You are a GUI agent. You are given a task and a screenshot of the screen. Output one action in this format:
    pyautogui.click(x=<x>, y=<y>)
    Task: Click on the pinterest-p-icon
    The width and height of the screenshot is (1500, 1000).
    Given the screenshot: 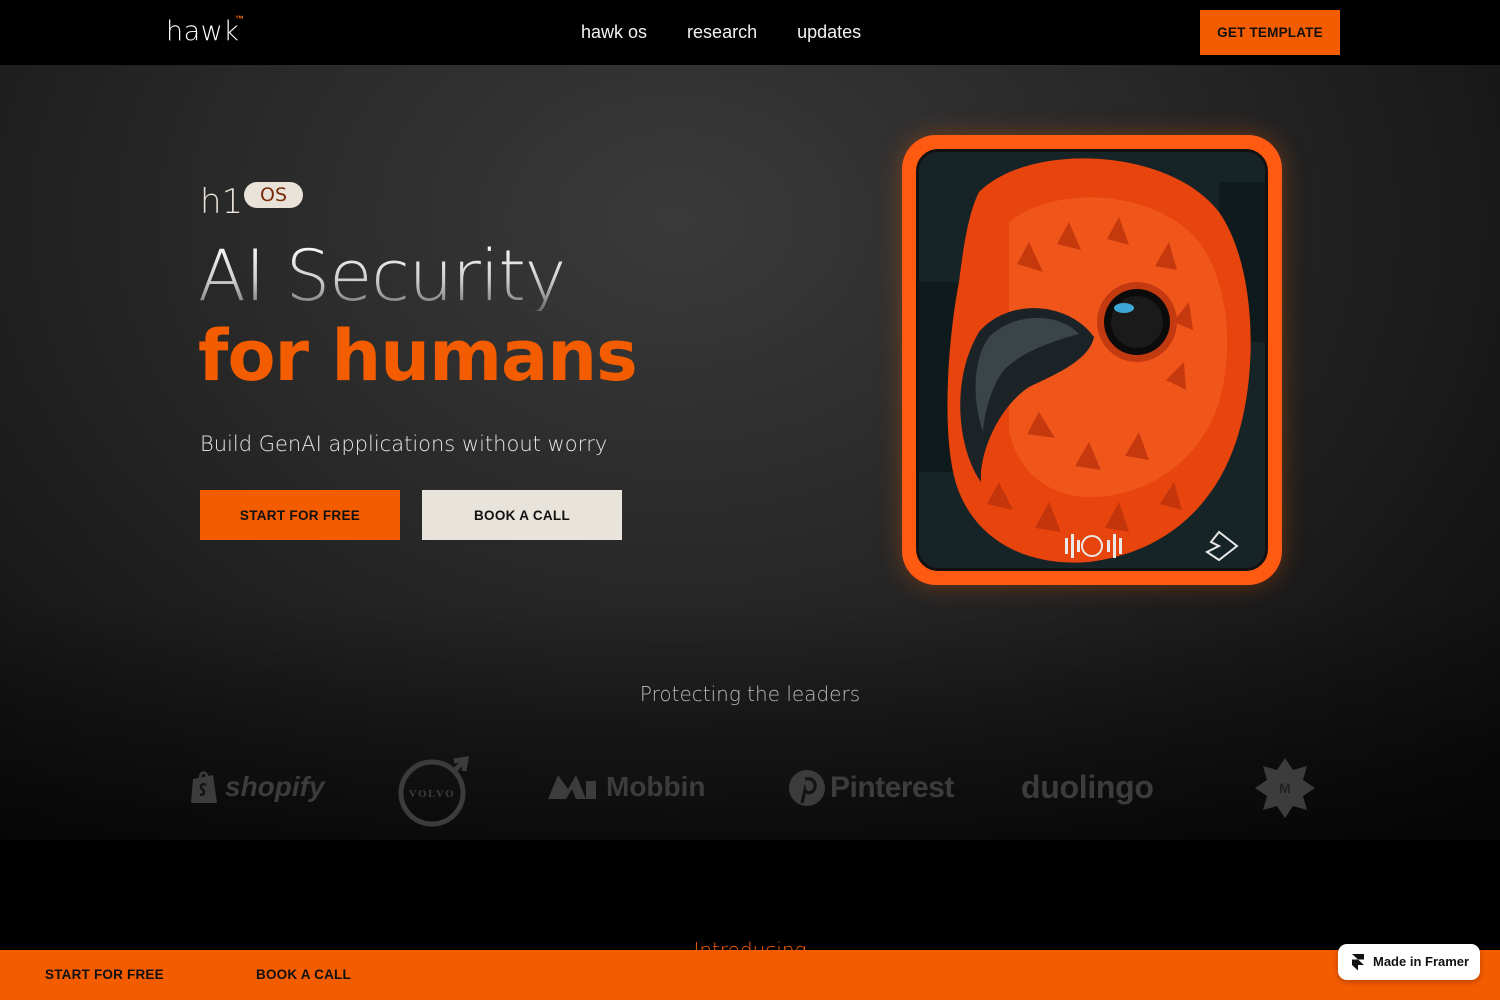 What is the action you would take?
    pyautogui.click(x=807, y=788)
    